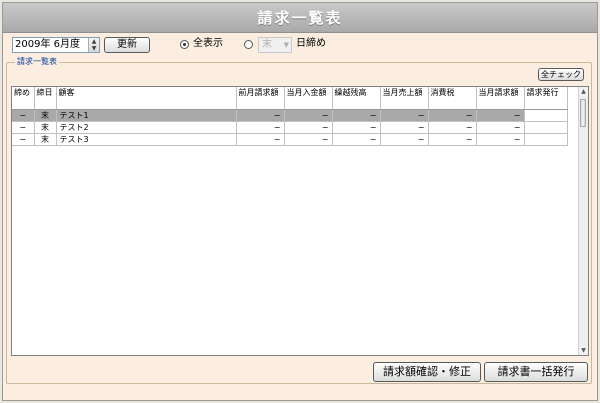 The width and height of the screenshot is (600, 403). I want to click on column-header: 締日, so click(45, 98).